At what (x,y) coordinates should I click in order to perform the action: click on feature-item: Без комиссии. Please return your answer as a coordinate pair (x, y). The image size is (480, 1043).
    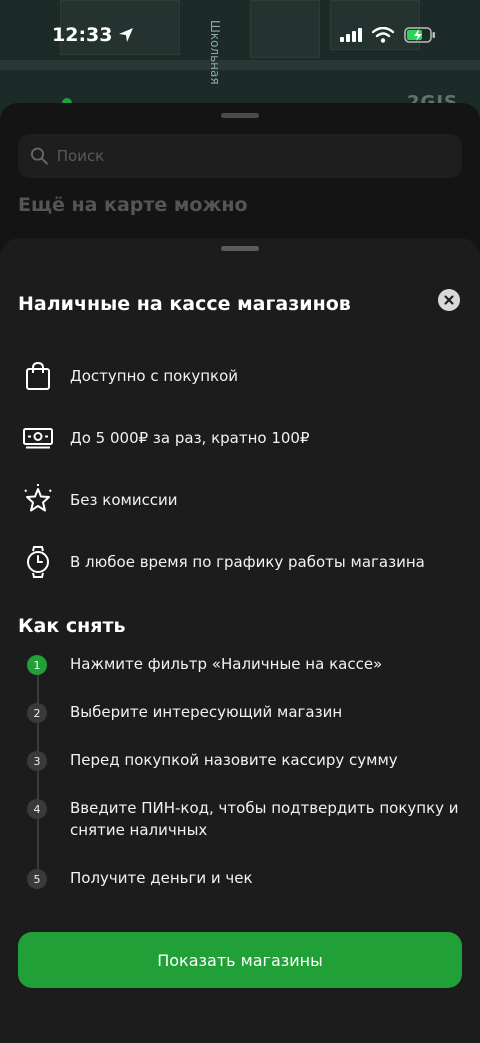
    Looking at the image, I should click on (240, 500).